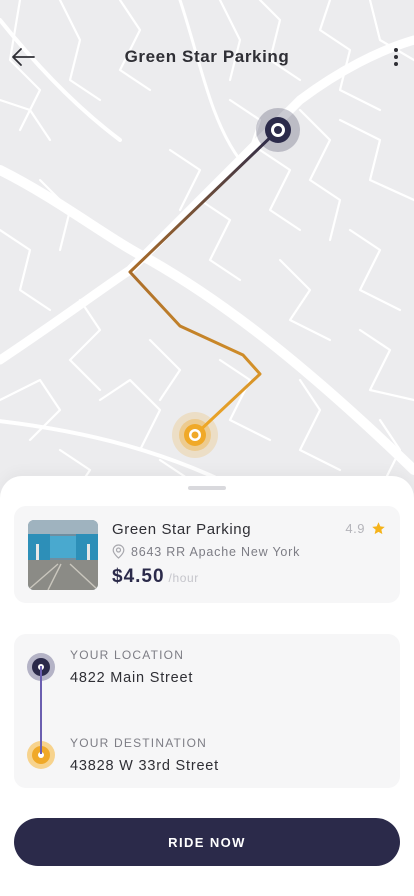 This screenshot has height=896, width=414. What do you see at coordinates (365, 528) in the screenshot?
I see `rating: 4.9` at bounding box center [365, 528].